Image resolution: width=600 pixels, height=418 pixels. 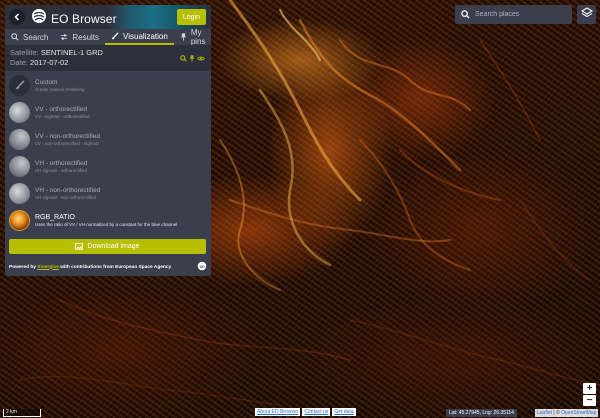 I want to click on layers-icon, so click(x=586, y=15).